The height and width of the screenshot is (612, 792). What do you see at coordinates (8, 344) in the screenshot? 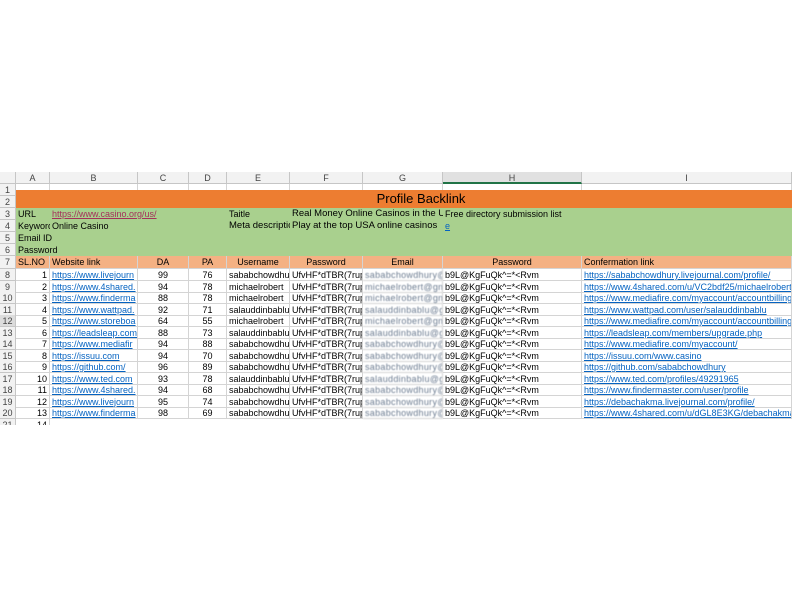
I see `row-header: 14` at bounding box center [8, 344].